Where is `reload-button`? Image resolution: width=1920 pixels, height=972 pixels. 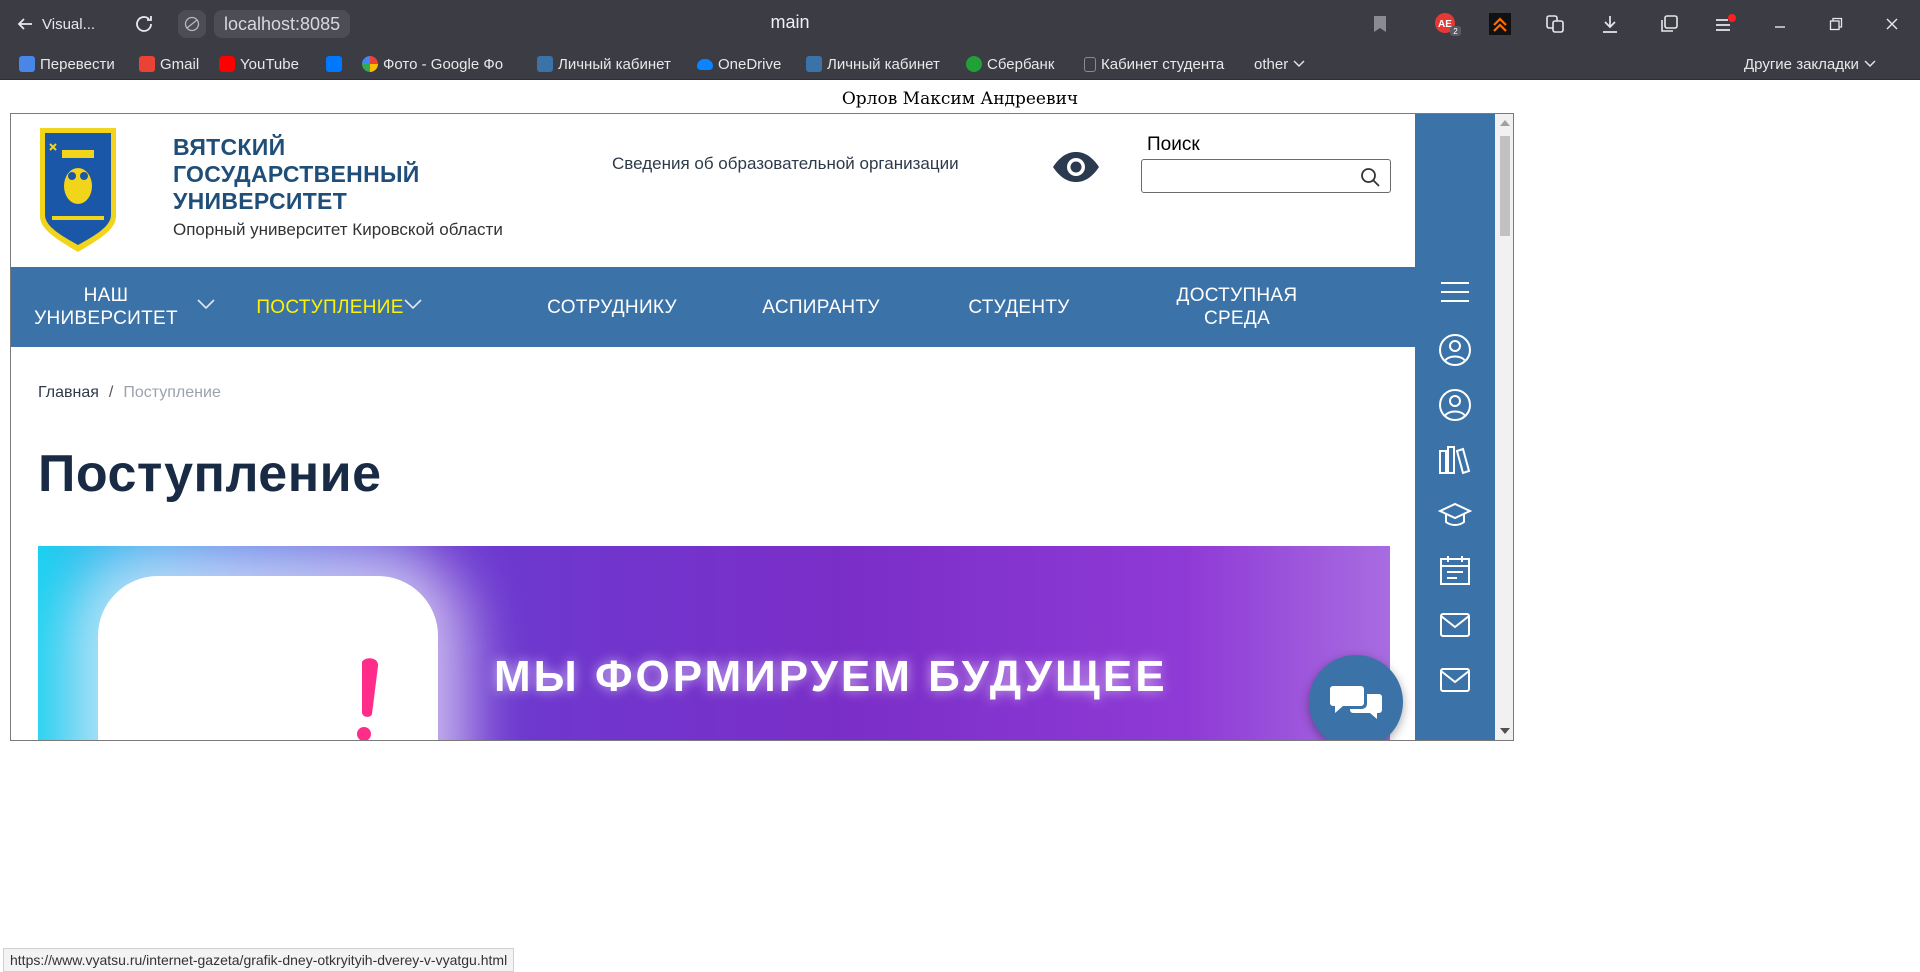
reload-button is located at coordinates (144, 24).